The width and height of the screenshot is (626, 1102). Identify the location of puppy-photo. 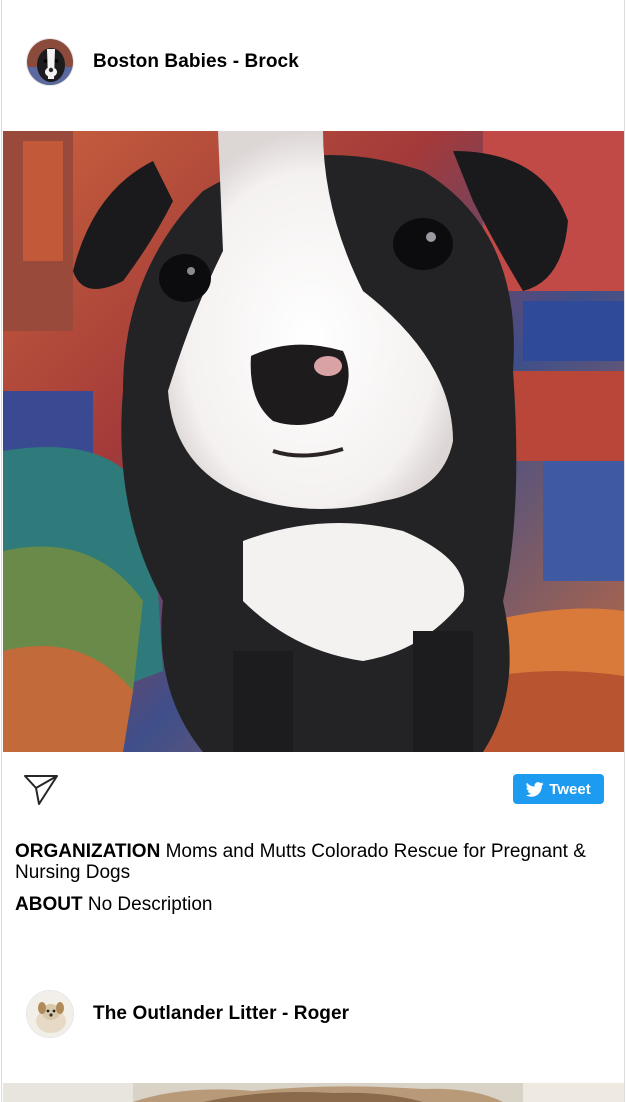
(313, 1092).